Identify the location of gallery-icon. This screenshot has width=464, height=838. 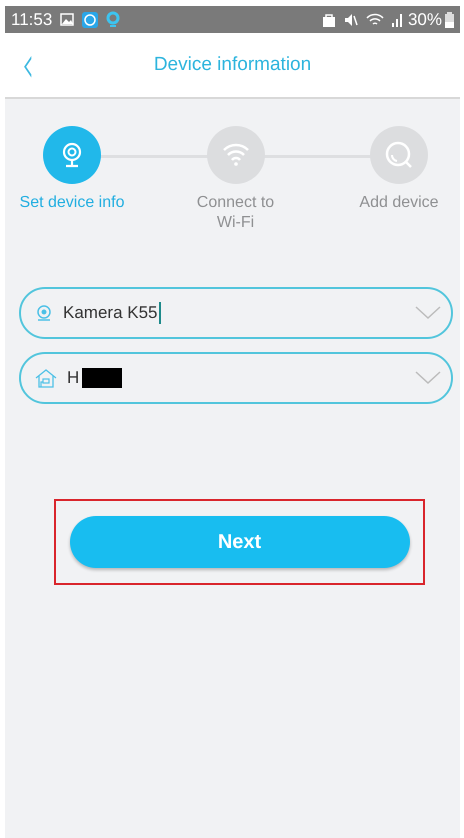
(67, 19).